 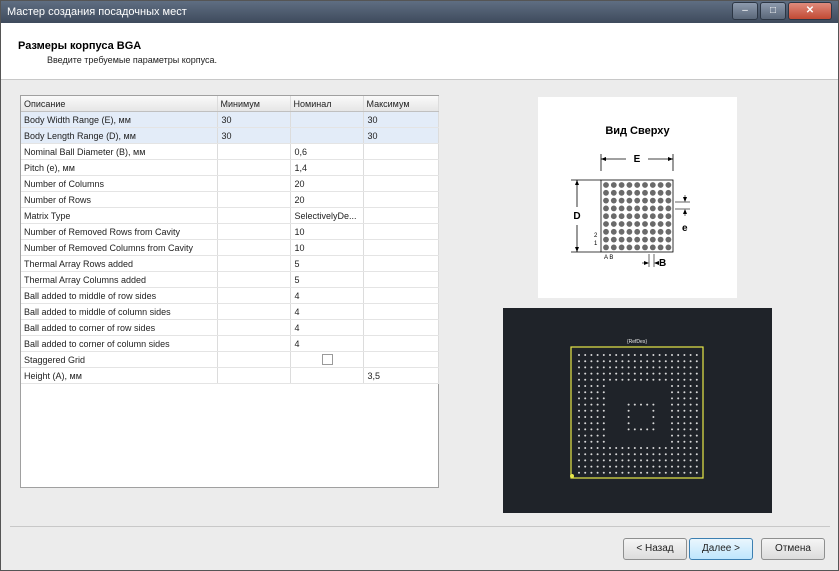 I want to click on table-row: Number of Columns 20, so click(x=230, y=183).